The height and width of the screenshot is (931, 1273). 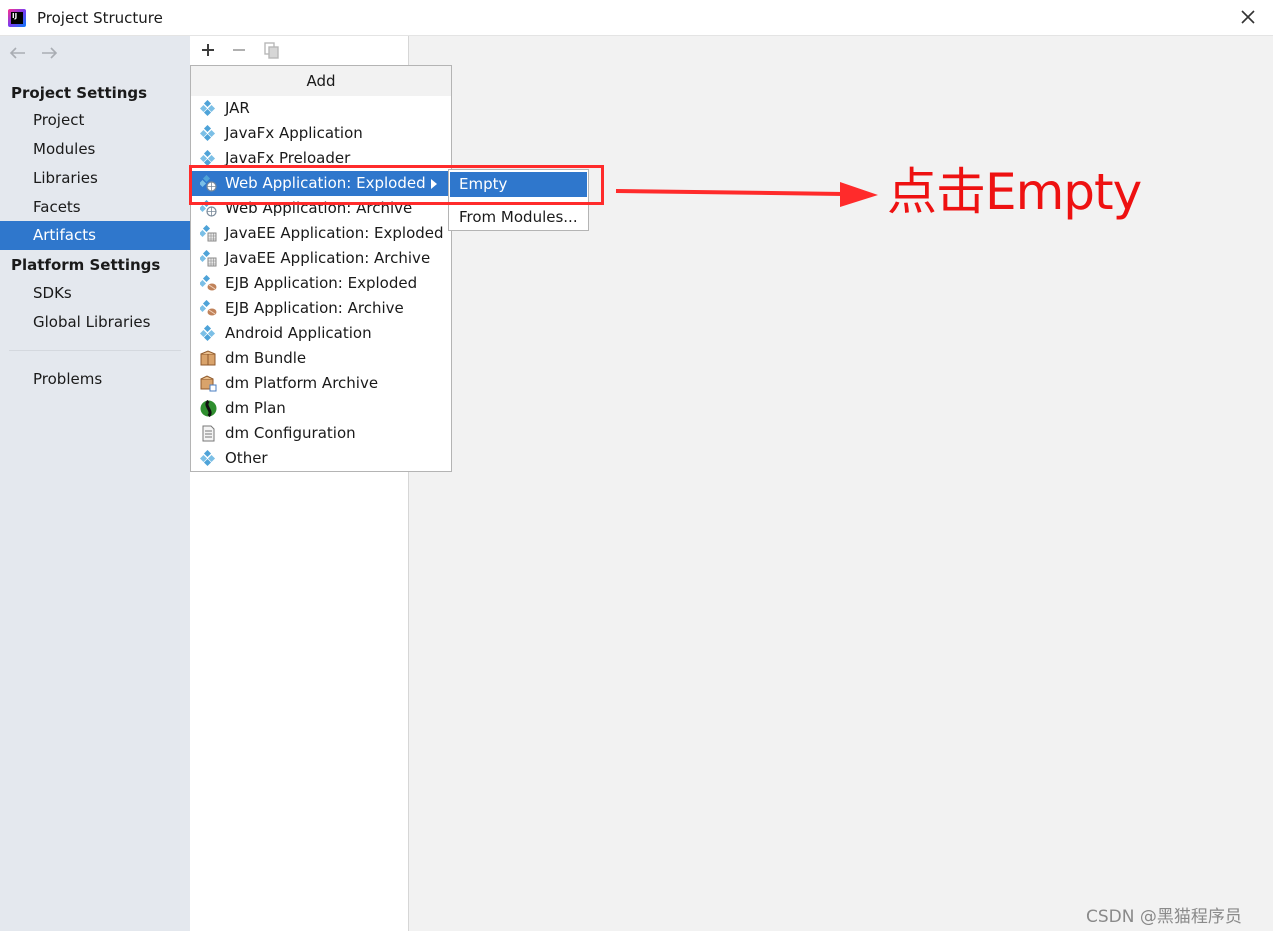 I want to click on sidebar-item-libraries: Libraries, so click(x=95, y=178).